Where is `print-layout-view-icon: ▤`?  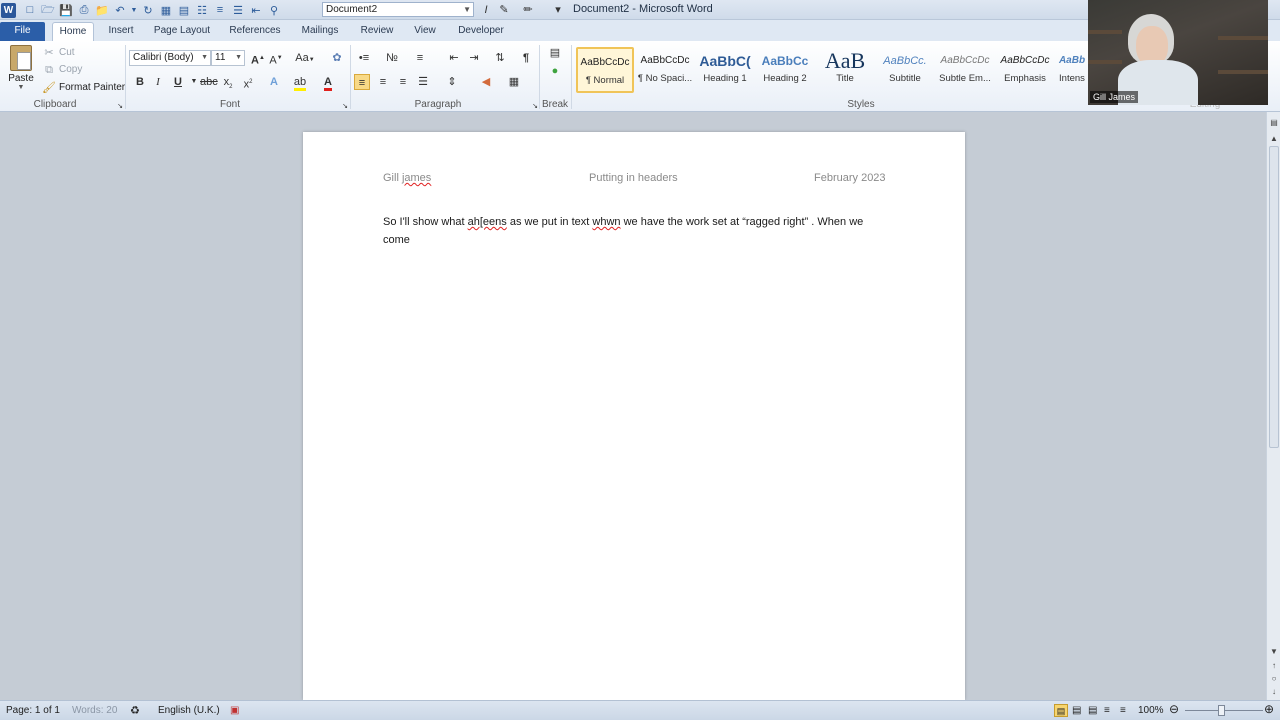 print-layout-view-icon: ▤ is located at coordinates (1061, 710).